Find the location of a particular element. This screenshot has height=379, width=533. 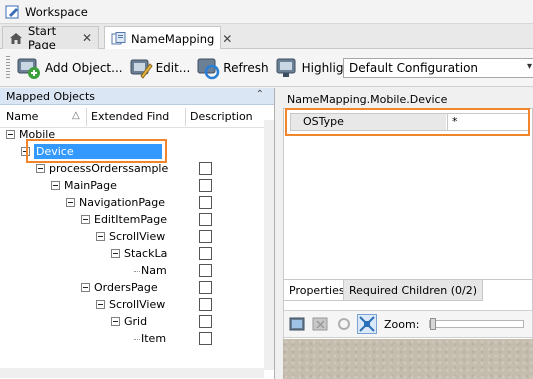

highlight-outline-property is located at coordinates (407, 122).